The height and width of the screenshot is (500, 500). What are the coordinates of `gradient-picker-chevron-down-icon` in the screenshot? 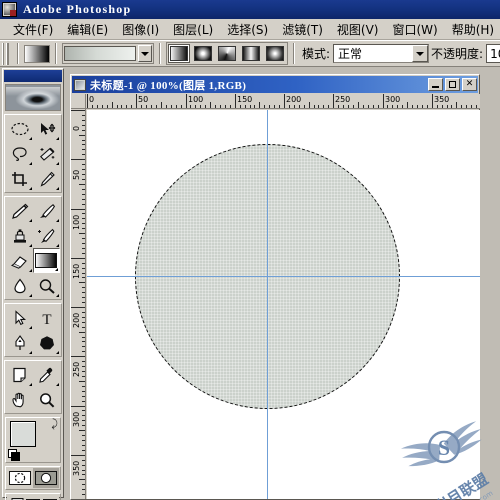 It's located at (145, 53).